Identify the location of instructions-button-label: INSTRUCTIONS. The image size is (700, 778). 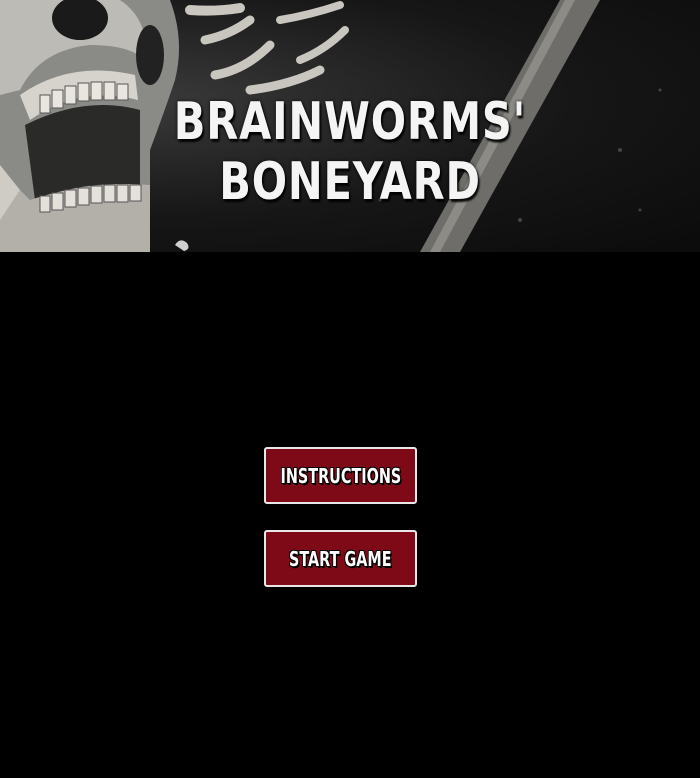
(340, 475).